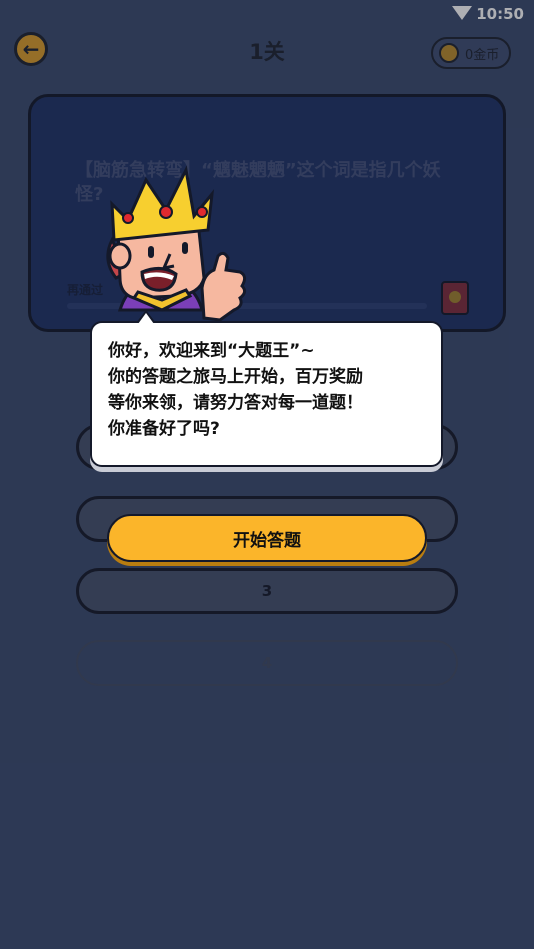  What do you see at coordinates (185, 248) in the screenshot?
I see `mascot-right-eye` at bounding box center [185, 248].